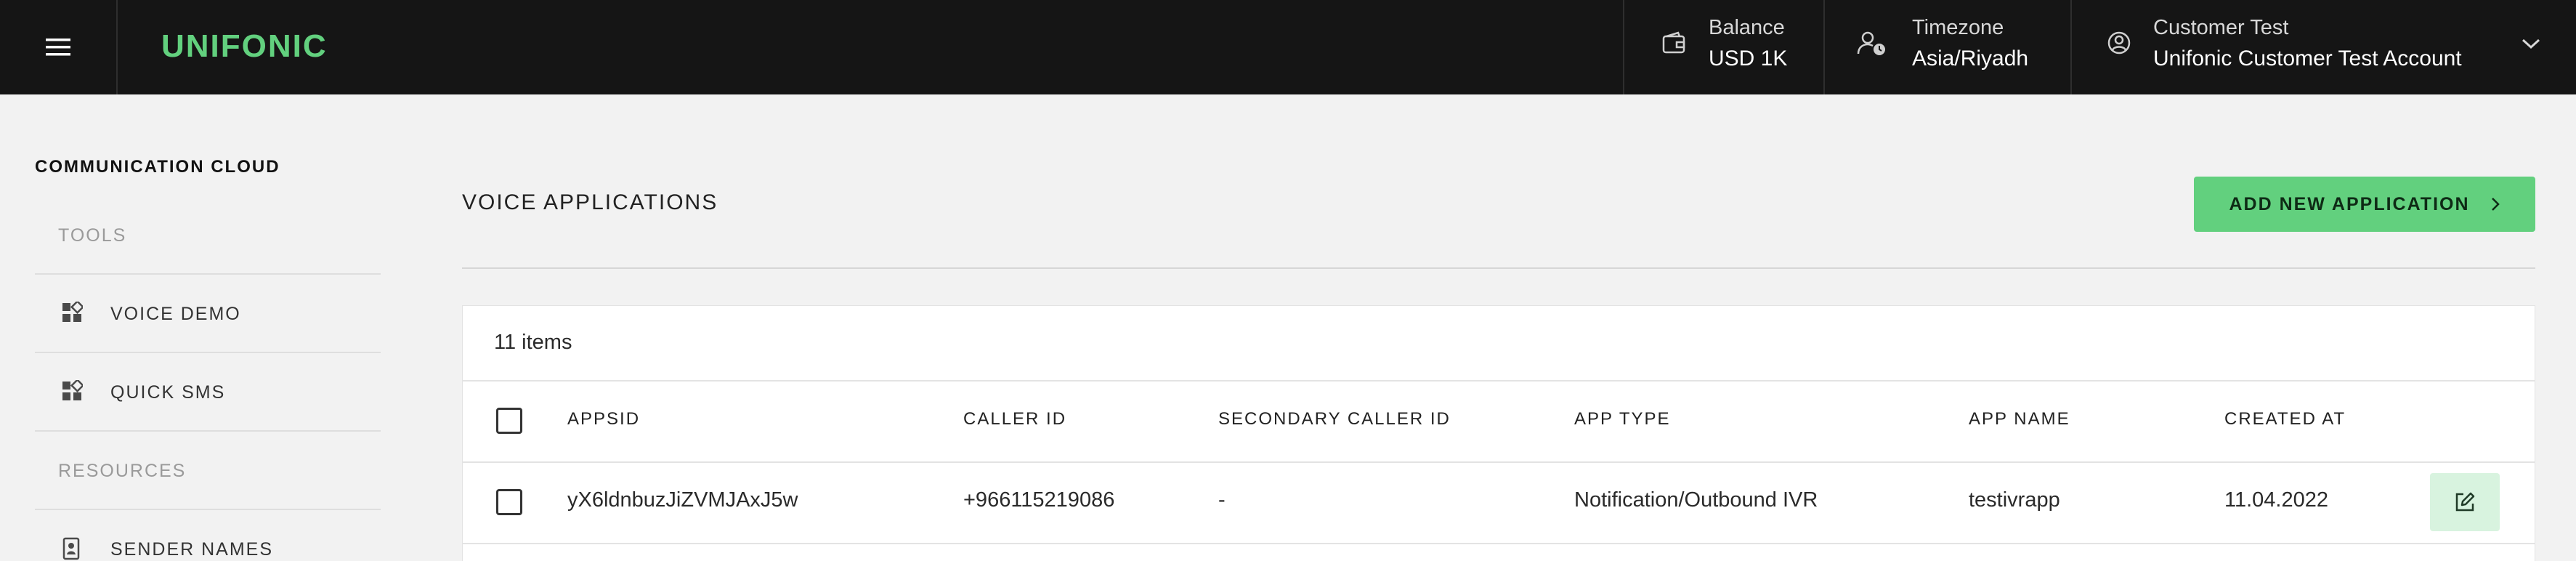  I want to click on sidebar-item-label: SENDER NAMES, so click(192, 550).